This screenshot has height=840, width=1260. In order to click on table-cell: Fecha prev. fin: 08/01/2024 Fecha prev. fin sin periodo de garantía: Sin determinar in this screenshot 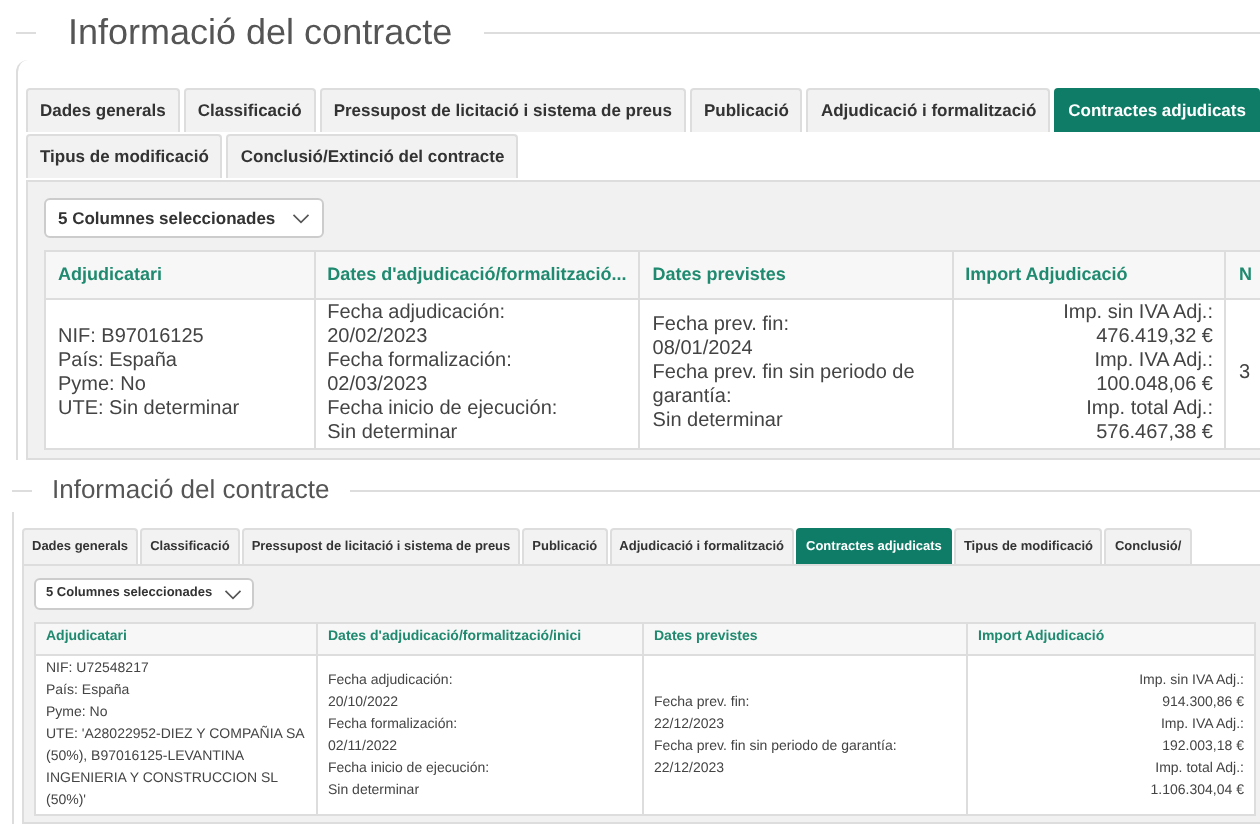, I will do `click(796, 374)`.